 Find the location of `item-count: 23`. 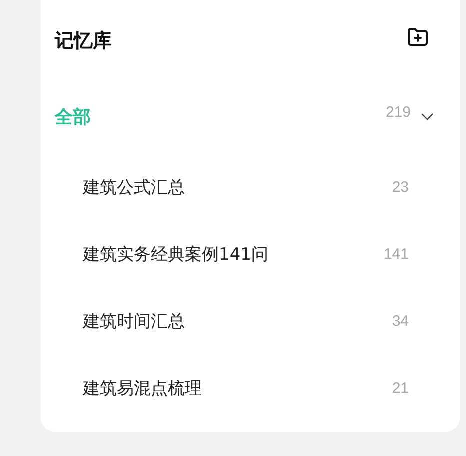

item-count: 23 is located at coordinates (400, 187).